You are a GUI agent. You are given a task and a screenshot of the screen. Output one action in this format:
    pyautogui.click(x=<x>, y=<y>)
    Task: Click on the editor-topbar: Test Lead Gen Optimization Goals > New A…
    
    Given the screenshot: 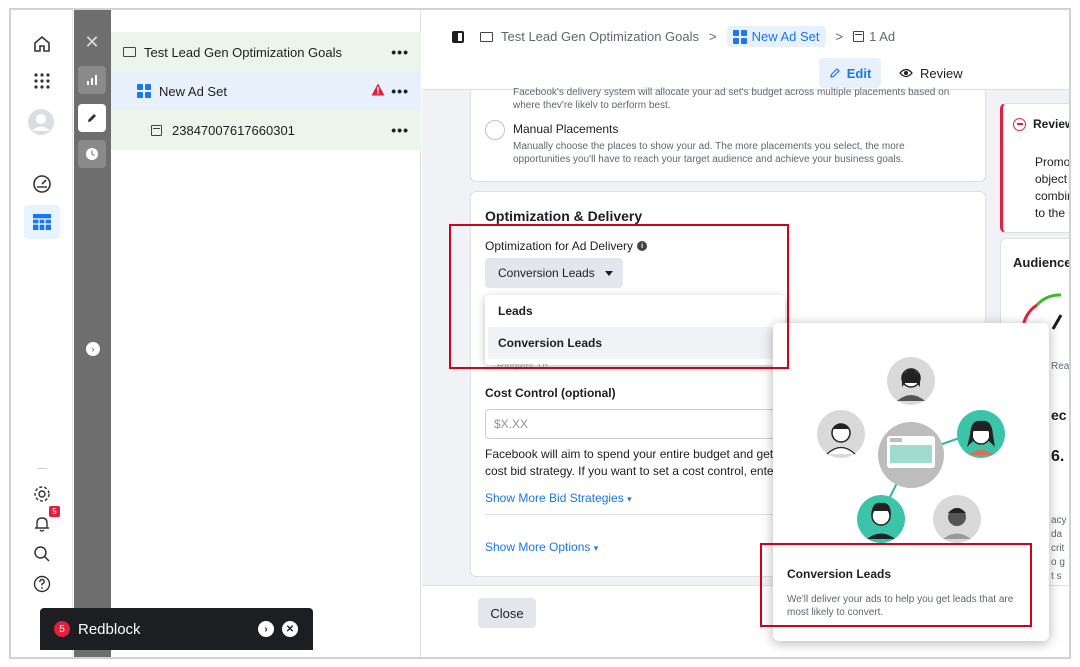 What is the action you would take?
    pyautogui.click(x=745, y=50)
    